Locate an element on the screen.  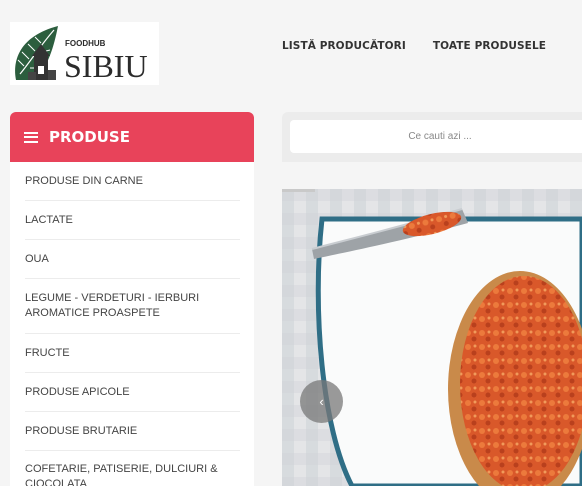
category-item: FRUCTE is located at coordinates (132, 353).